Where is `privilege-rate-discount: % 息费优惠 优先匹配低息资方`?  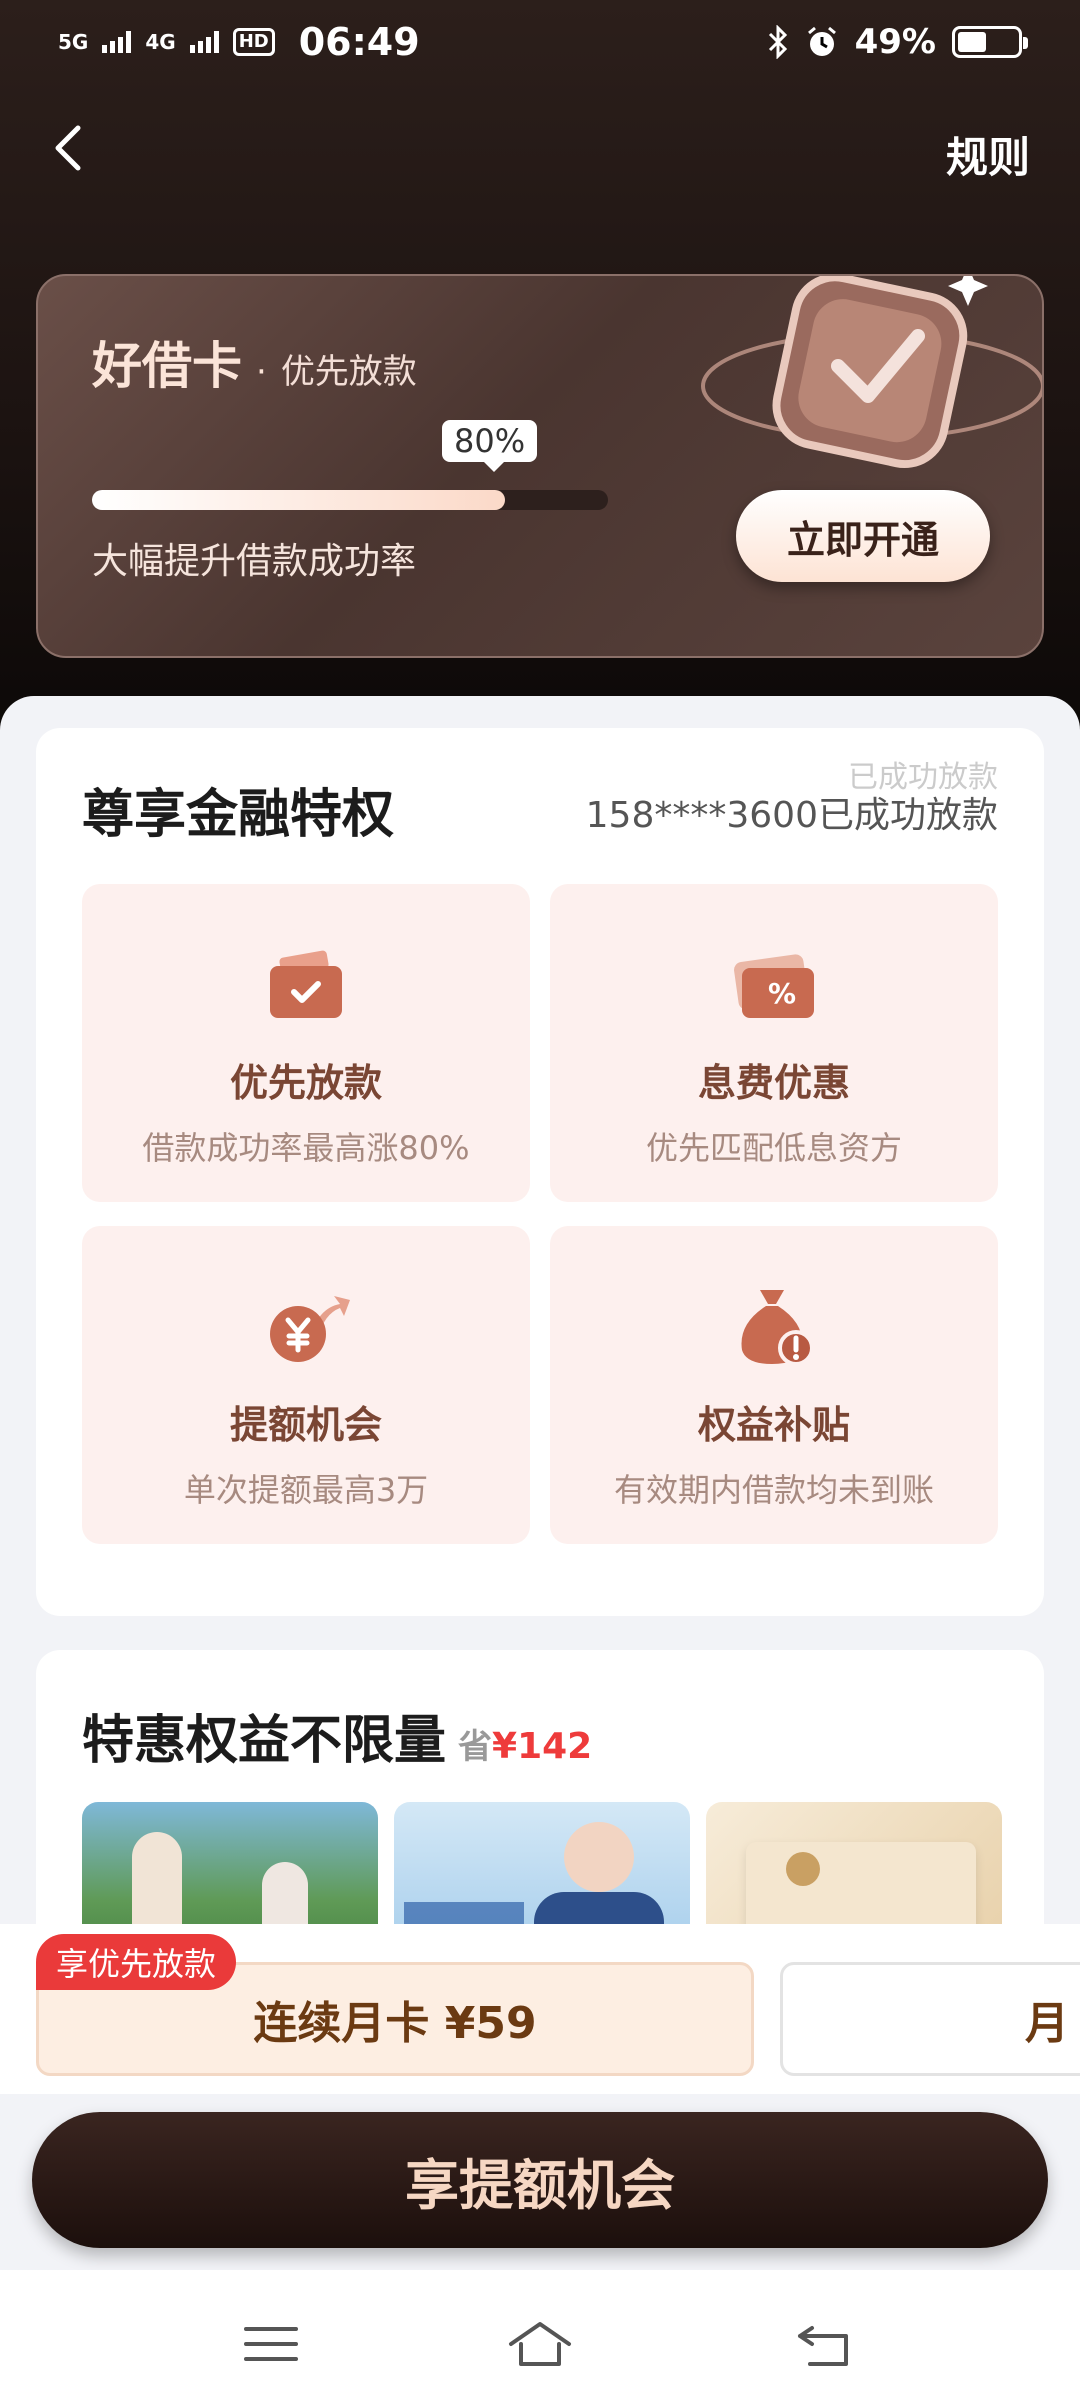 privilege-rate-discount: % 息费优惠 优先匹配低息资方 is located at coordinates (774, 1043).